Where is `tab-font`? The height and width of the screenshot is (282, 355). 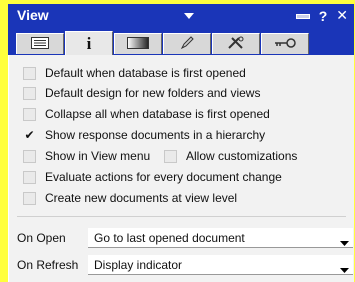 tab-font is located at coordinates (187, 43).